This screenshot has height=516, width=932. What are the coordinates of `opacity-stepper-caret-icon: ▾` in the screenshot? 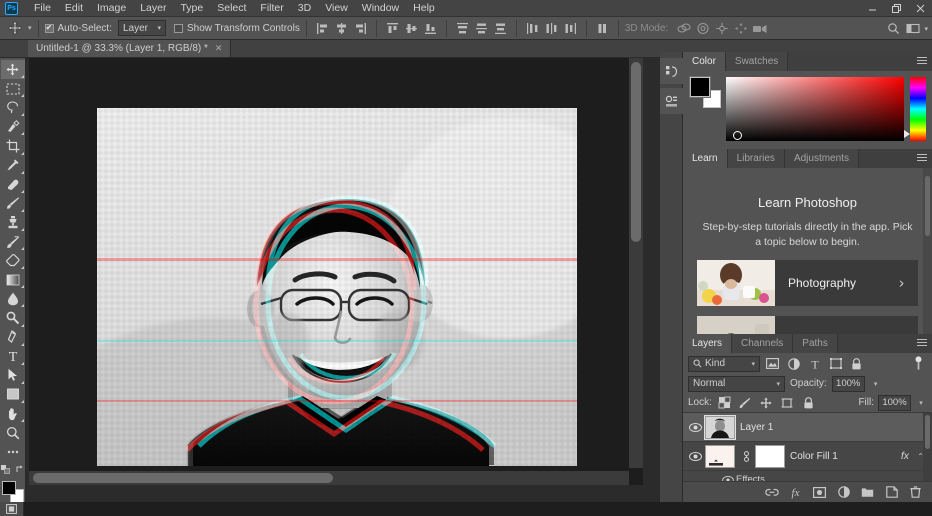 It's located at (876, 384).